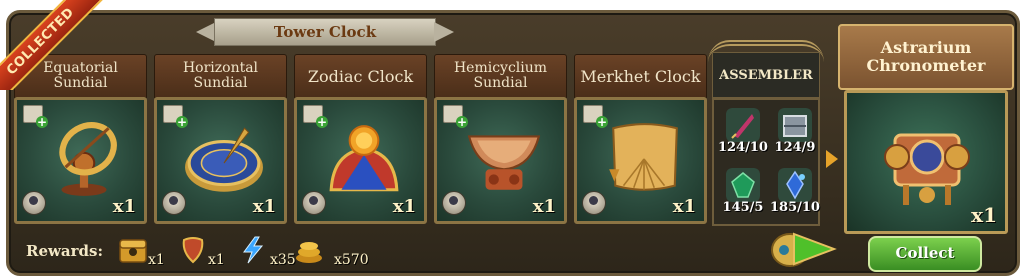 This screenshot has height=276, width=1020. I want to click on material-count: 185/10, so click(795, 207).